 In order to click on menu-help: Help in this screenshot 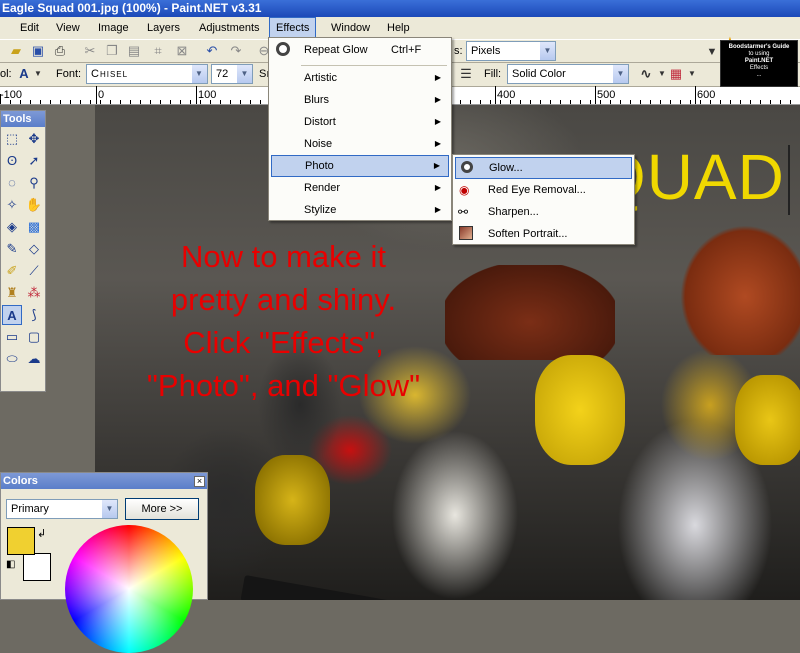, I will do `click(398, 28)`.